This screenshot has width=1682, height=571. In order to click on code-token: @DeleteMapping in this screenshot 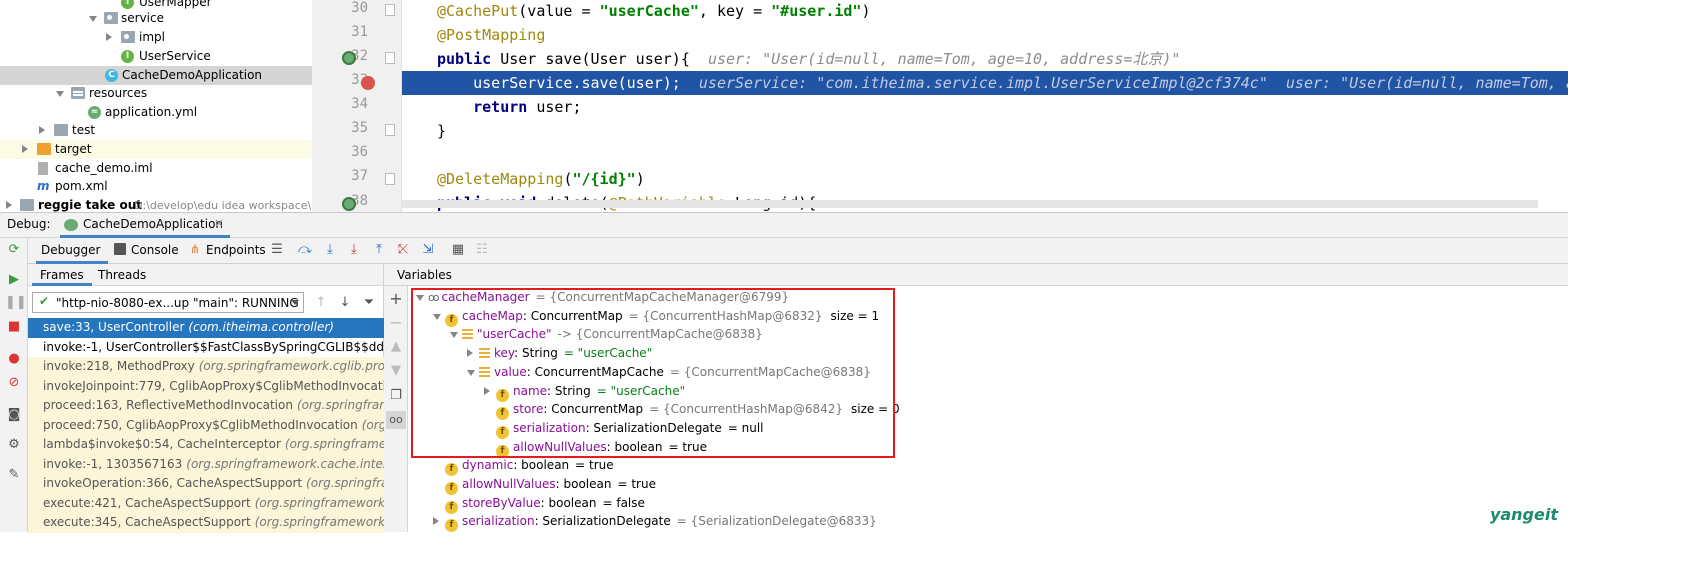, I will do `click(500, 179)`.